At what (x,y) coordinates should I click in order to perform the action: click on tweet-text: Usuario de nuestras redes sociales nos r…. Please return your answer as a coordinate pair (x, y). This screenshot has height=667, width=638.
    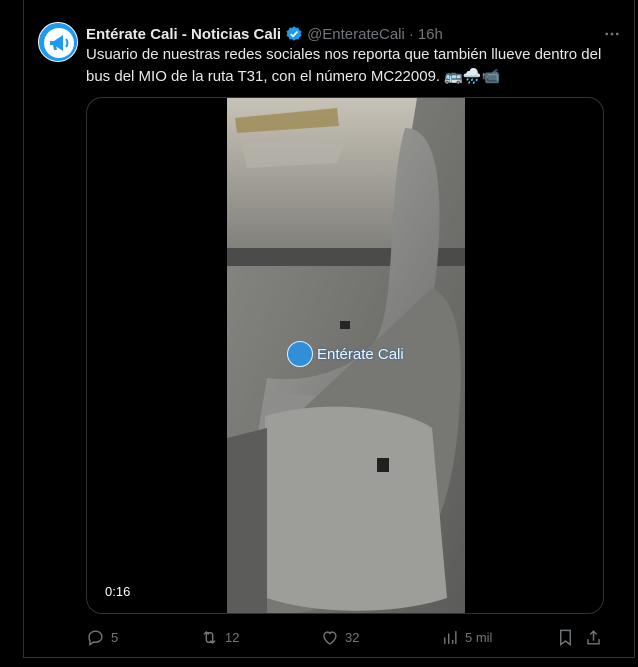
    Looking at the image, I should click on (344, 65).